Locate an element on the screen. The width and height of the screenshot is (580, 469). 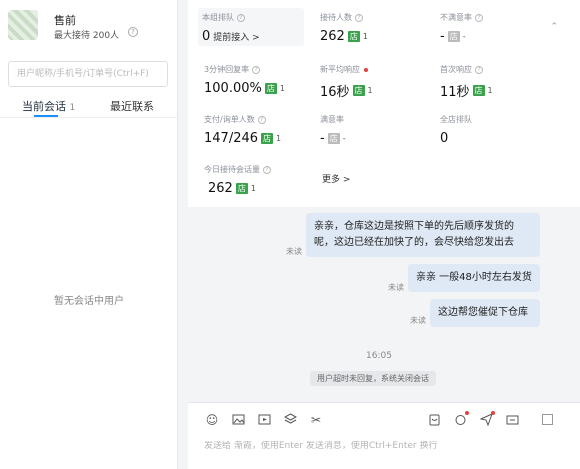
coupon-icon is located at coordinates (512, 420).